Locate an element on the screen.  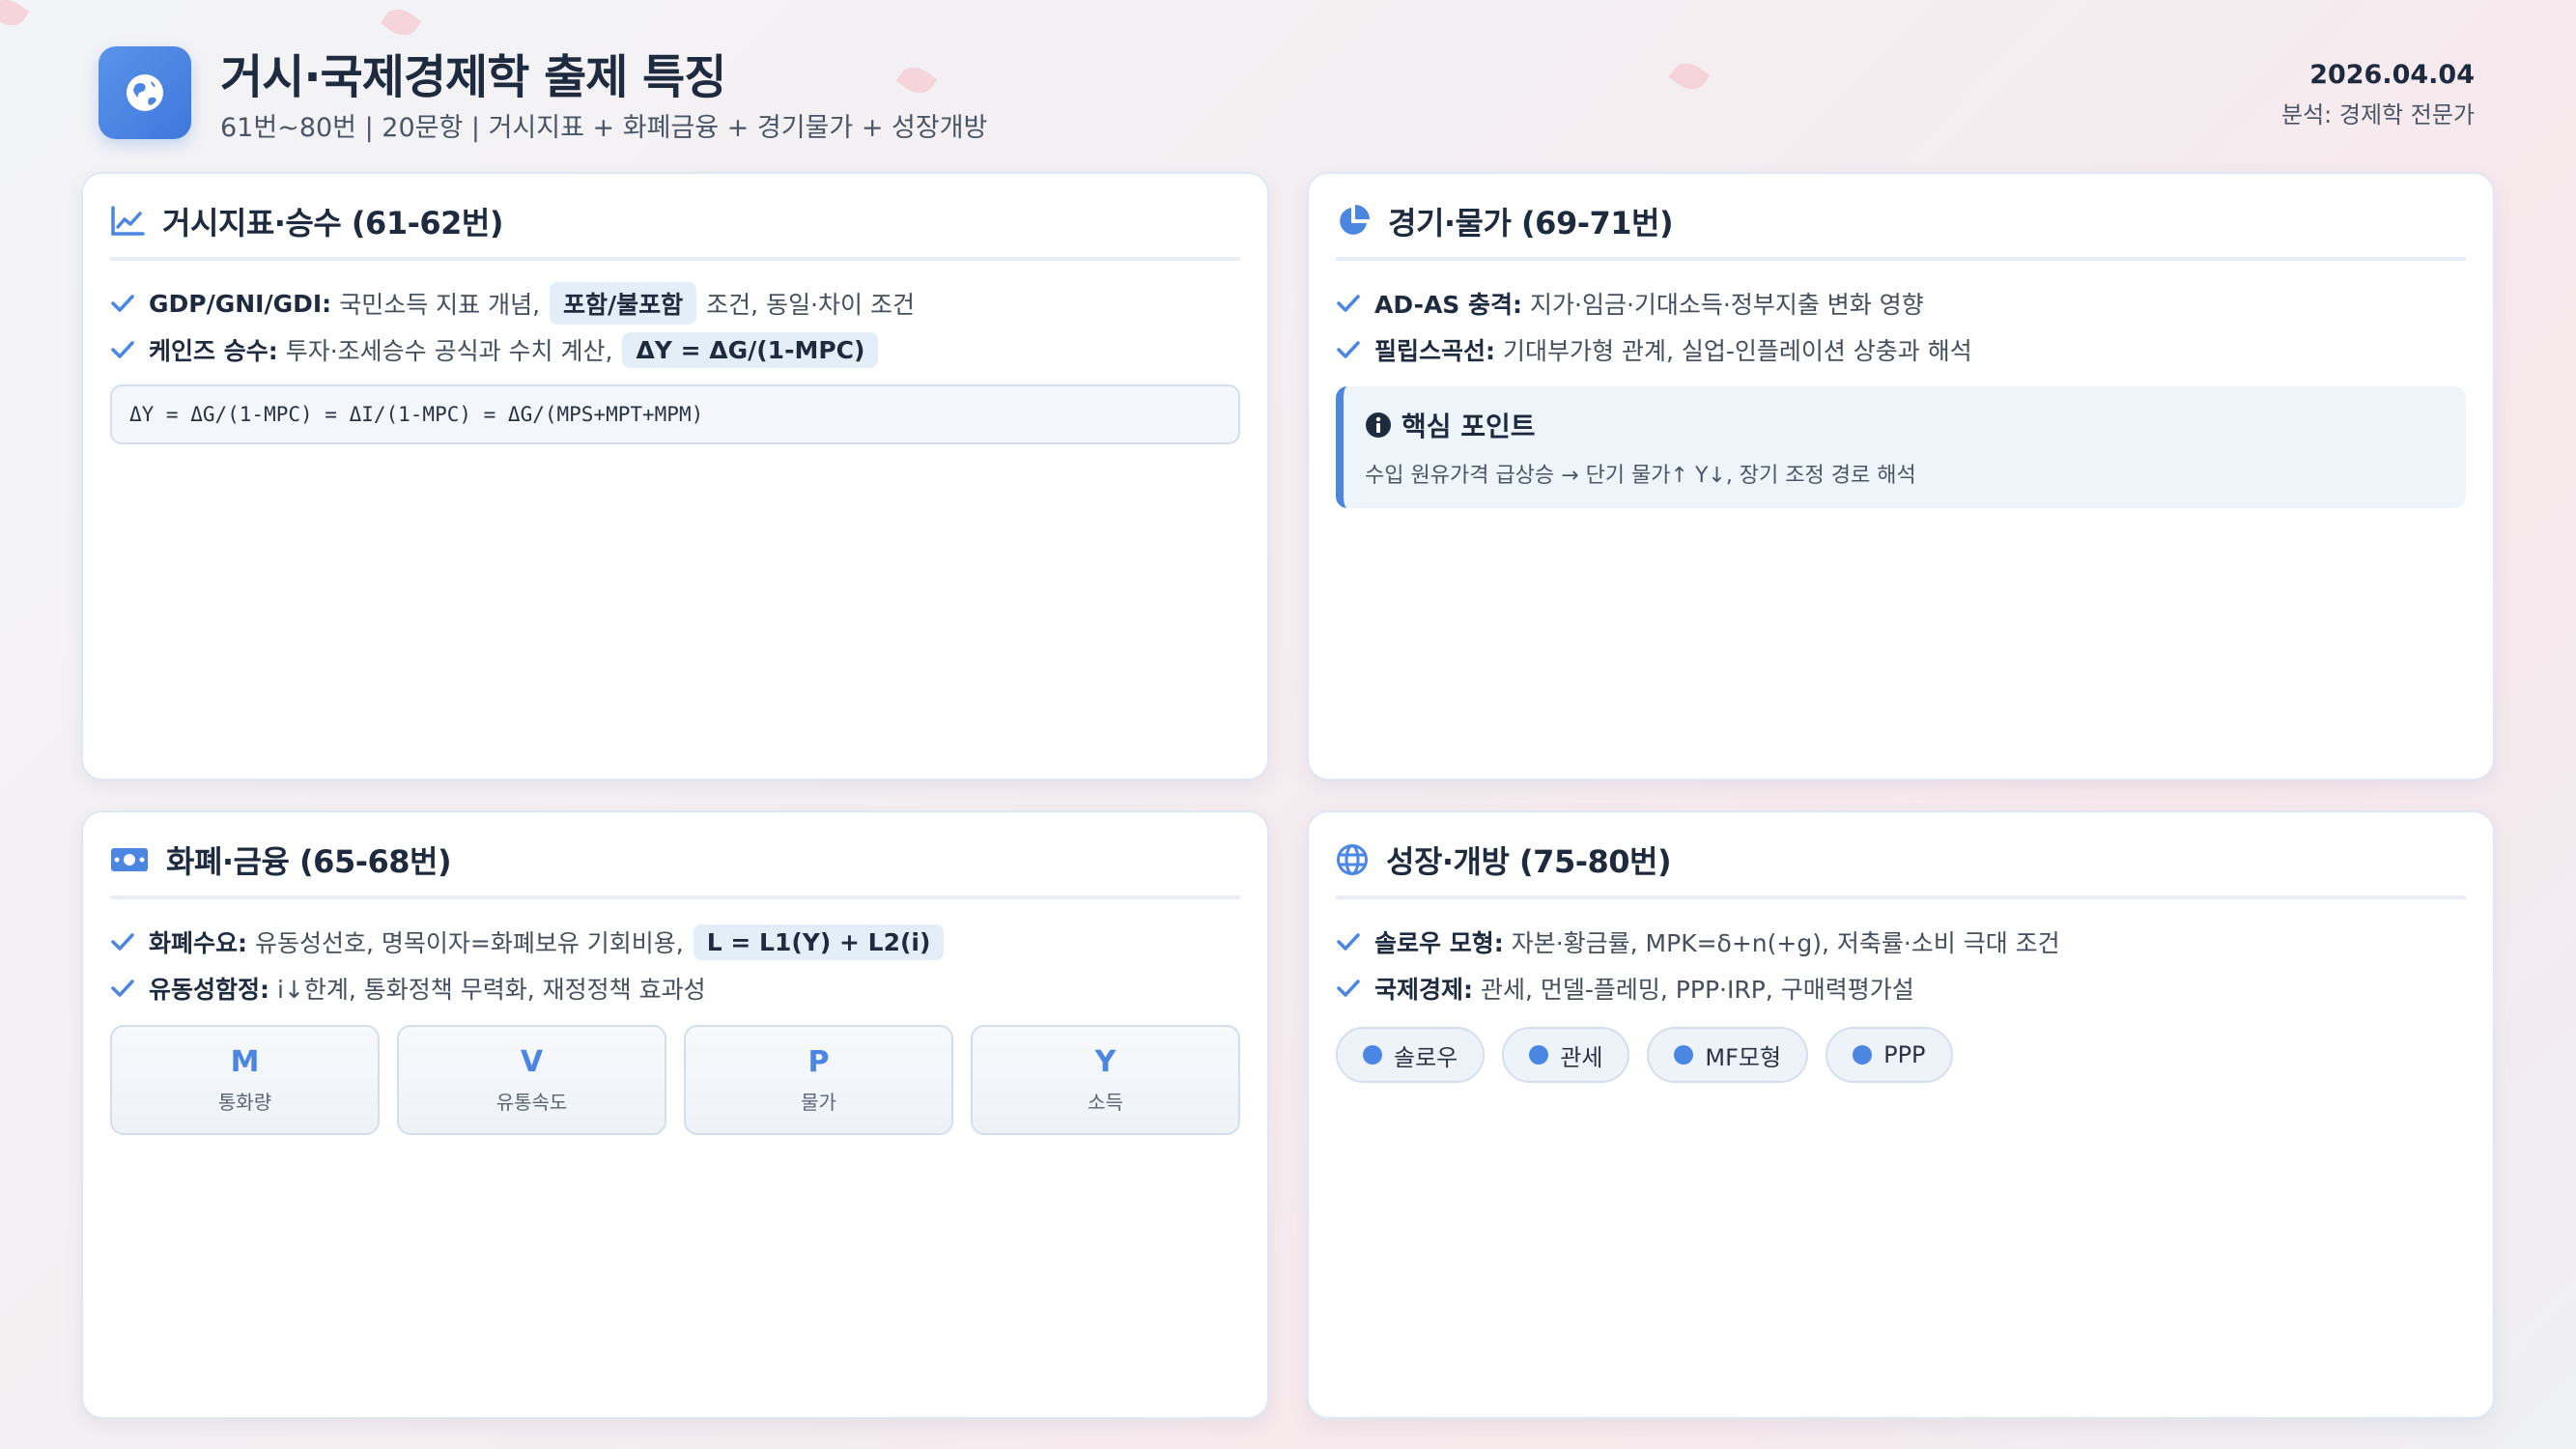
topic-pill-mf-model: MF모형 is located at coordinates (1728, 1055).